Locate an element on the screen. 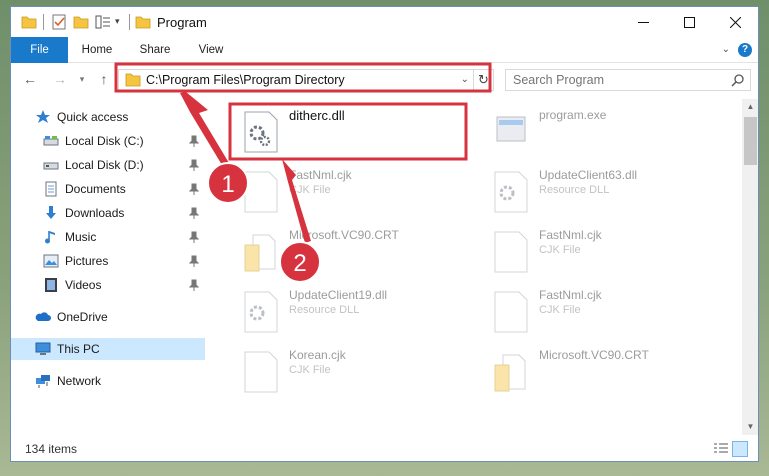  up-arrow-icon: ↑ is located at coordinates (104, 79).